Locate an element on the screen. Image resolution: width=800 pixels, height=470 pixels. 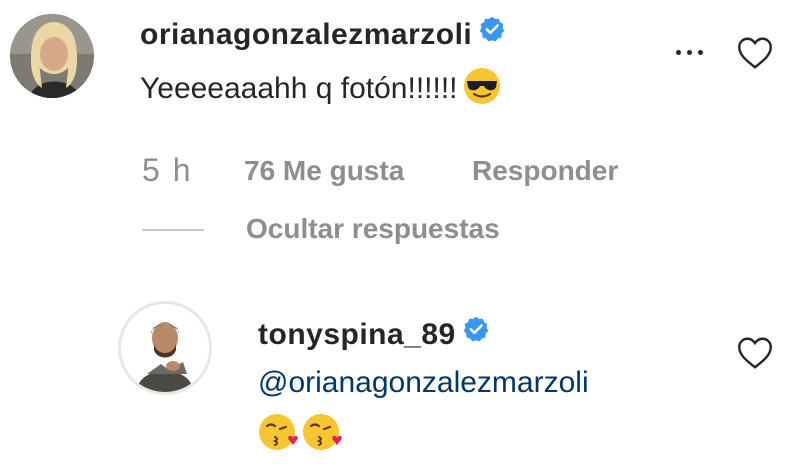
reply-username-text: tonyspina_89 is located at coordinates (357, 334).